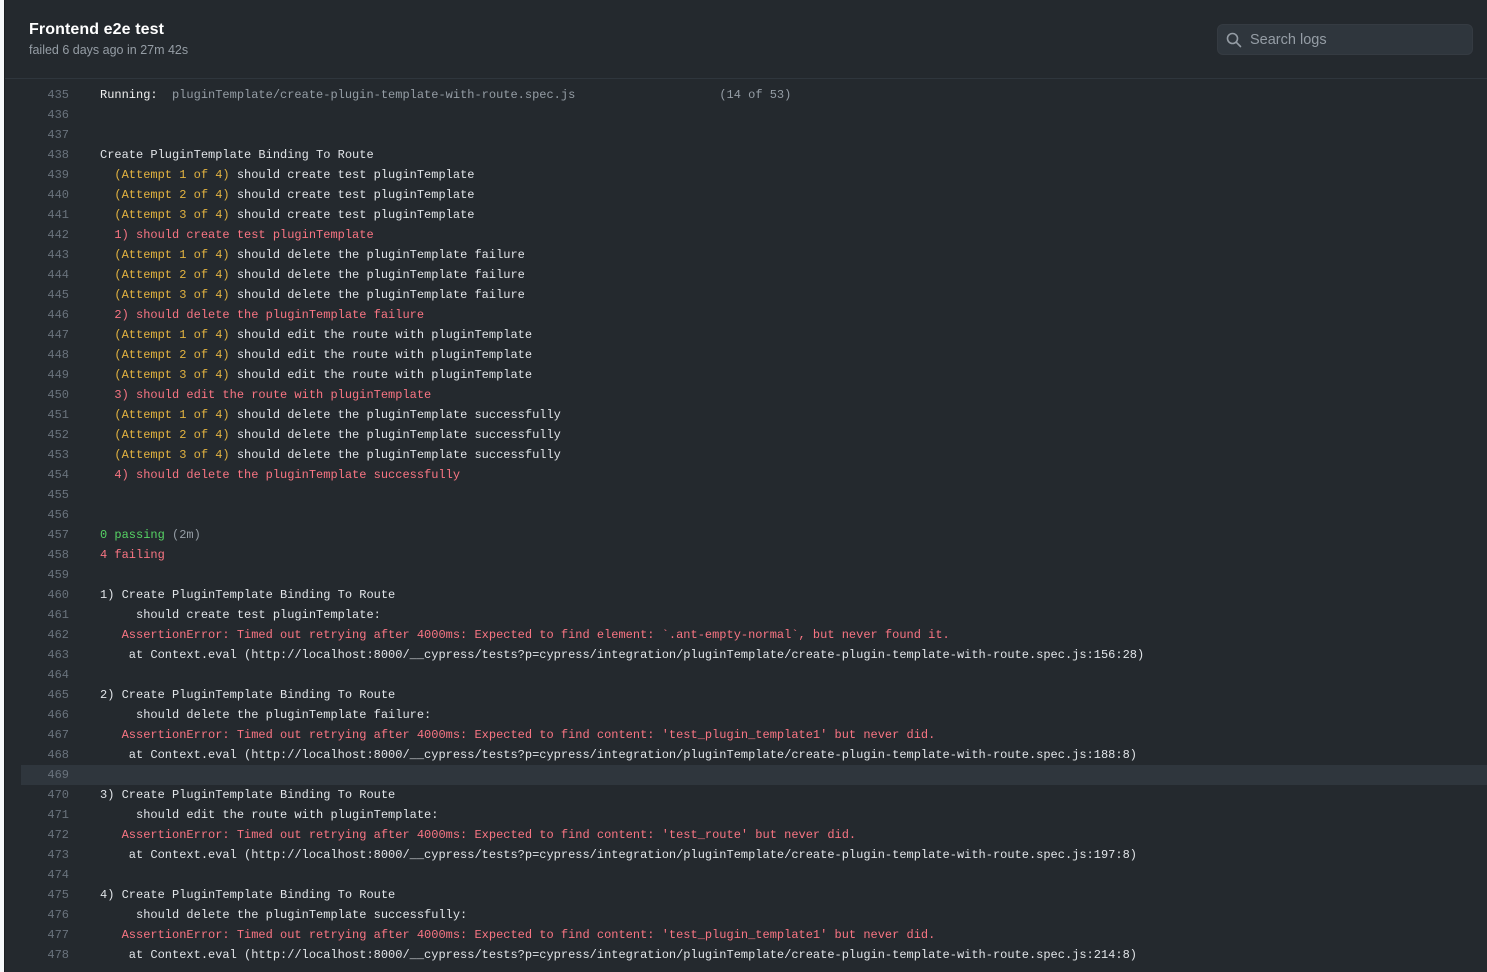 The image size is (1487, 972). Describe the element at coordinates (754, 775) in the screenshot. I see `log-line: 469` at that location.